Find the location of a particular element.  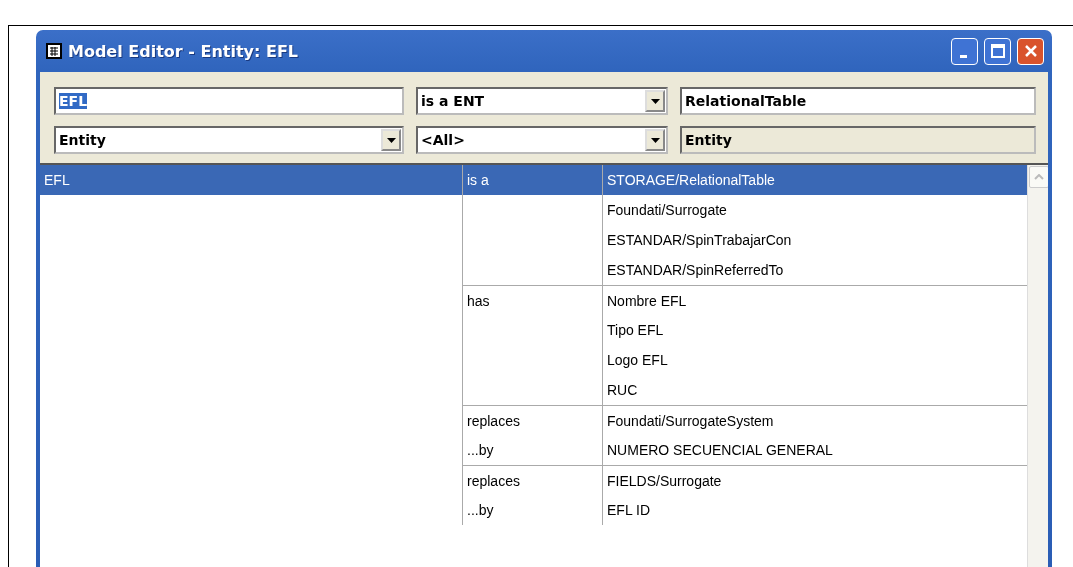

target-field: RelationalTable is located at coordinates (858, 101).